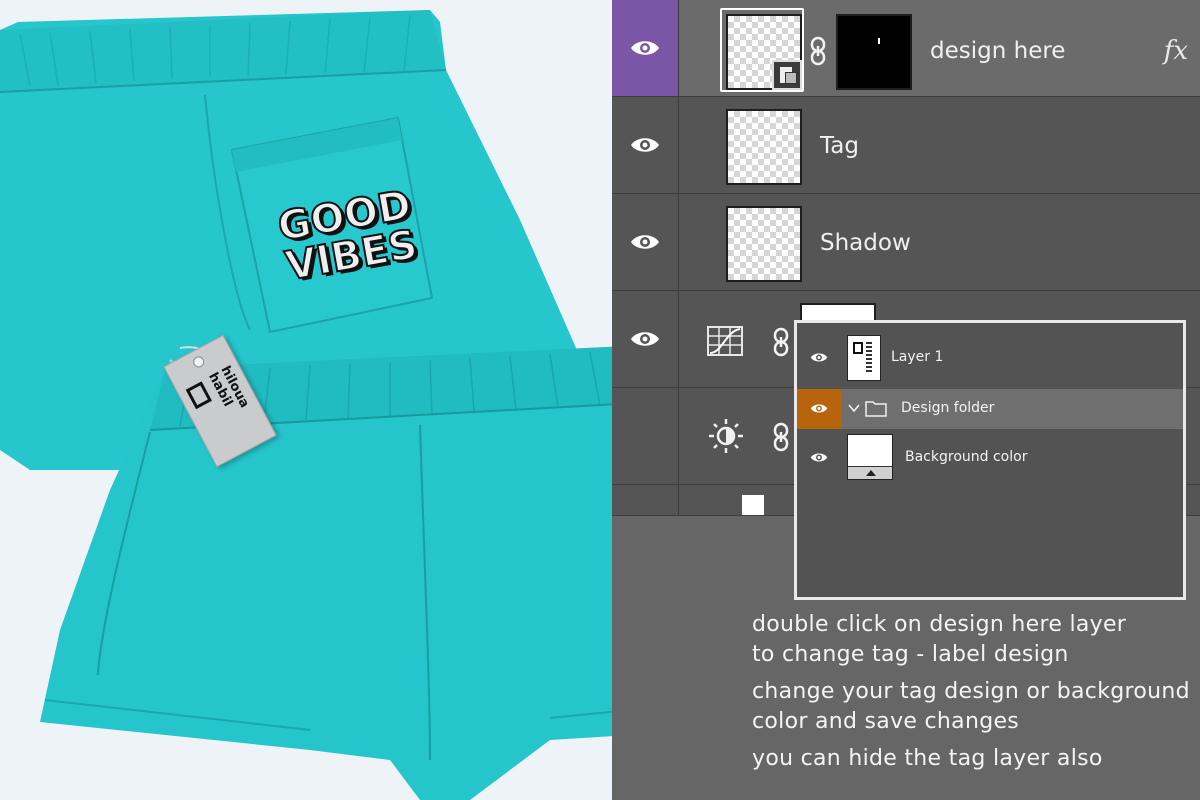 The height and width of the screenshot is (800, 1200). What do you see at coordinates (990, 357) in the screenshot?
I see `popup-row-layer-1: Layer 1` at bounding box center [990, 357].